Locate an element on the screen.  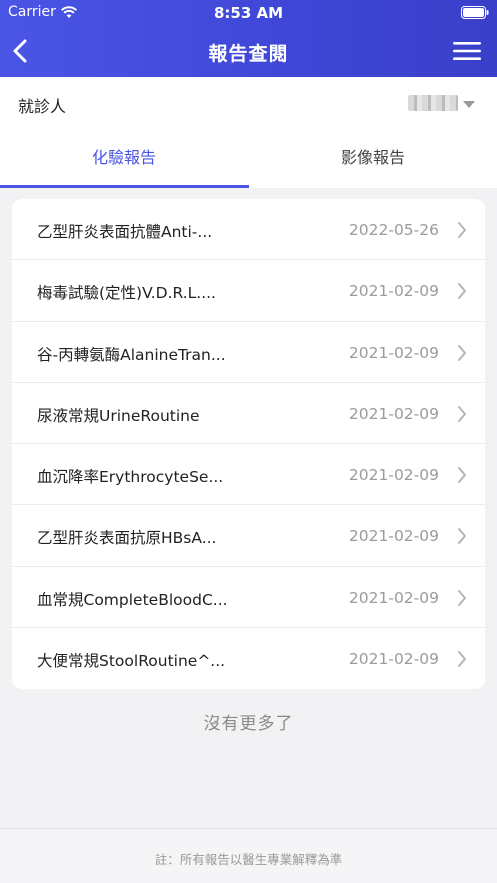
list-item: 大便常規StoolRoutine^... 2021-02-09 is located at coordinates (248, 658).